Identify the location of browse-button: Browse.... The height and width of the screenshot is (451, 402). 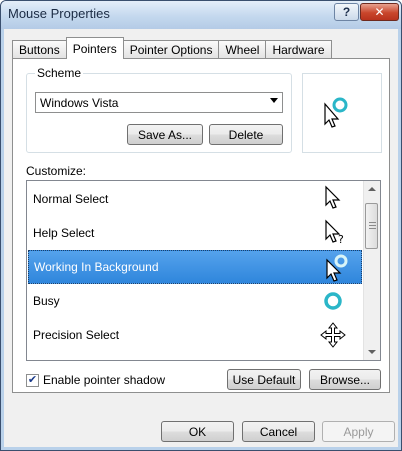
(345, 379).